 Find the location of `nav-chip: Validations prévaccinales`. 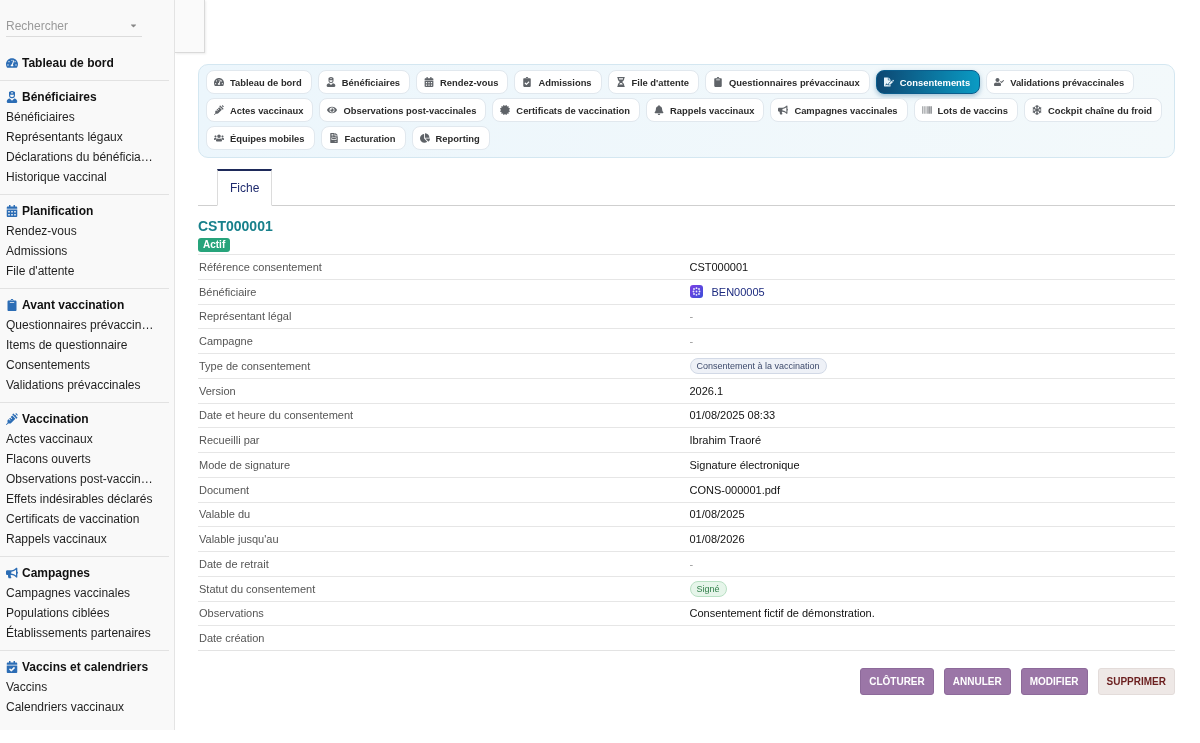

nav-chip: Validations prévaccinales is located at coordinates (1060, 82).